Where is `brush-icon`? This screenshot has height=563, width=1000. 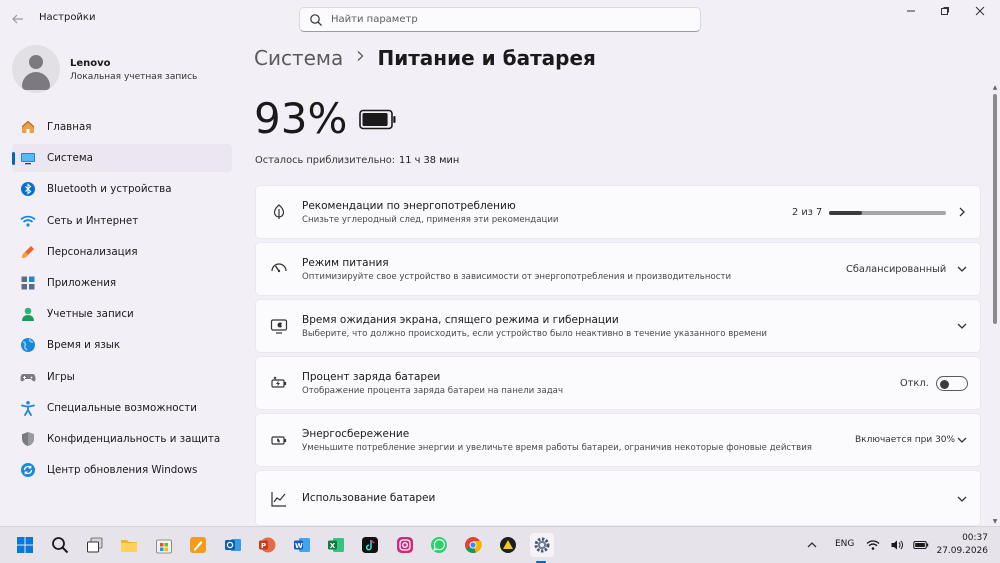 brush-icon is located at coordinates (28, 251).